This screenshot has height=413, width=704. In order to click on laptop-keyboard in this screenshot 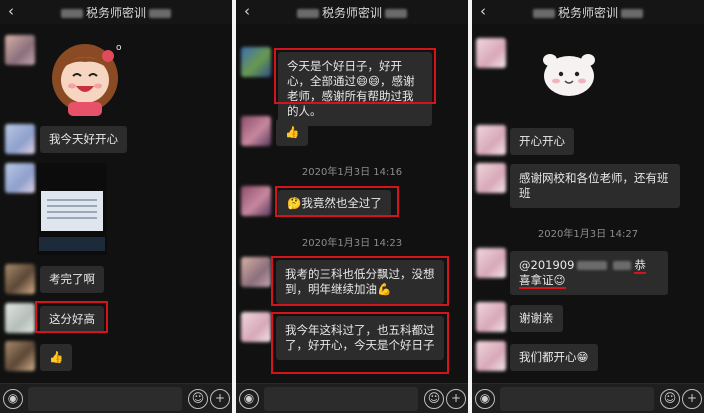, I will do `click(72, 244)`.